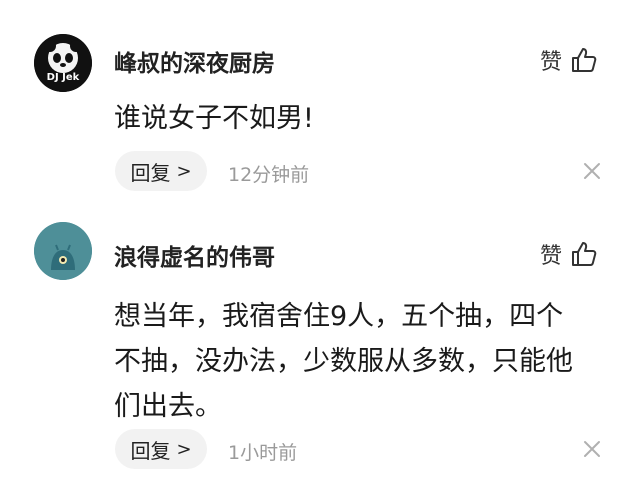 The image size is (640, 486). I want to click on username: 浪得虚名的伟哥, so click(194, 255).